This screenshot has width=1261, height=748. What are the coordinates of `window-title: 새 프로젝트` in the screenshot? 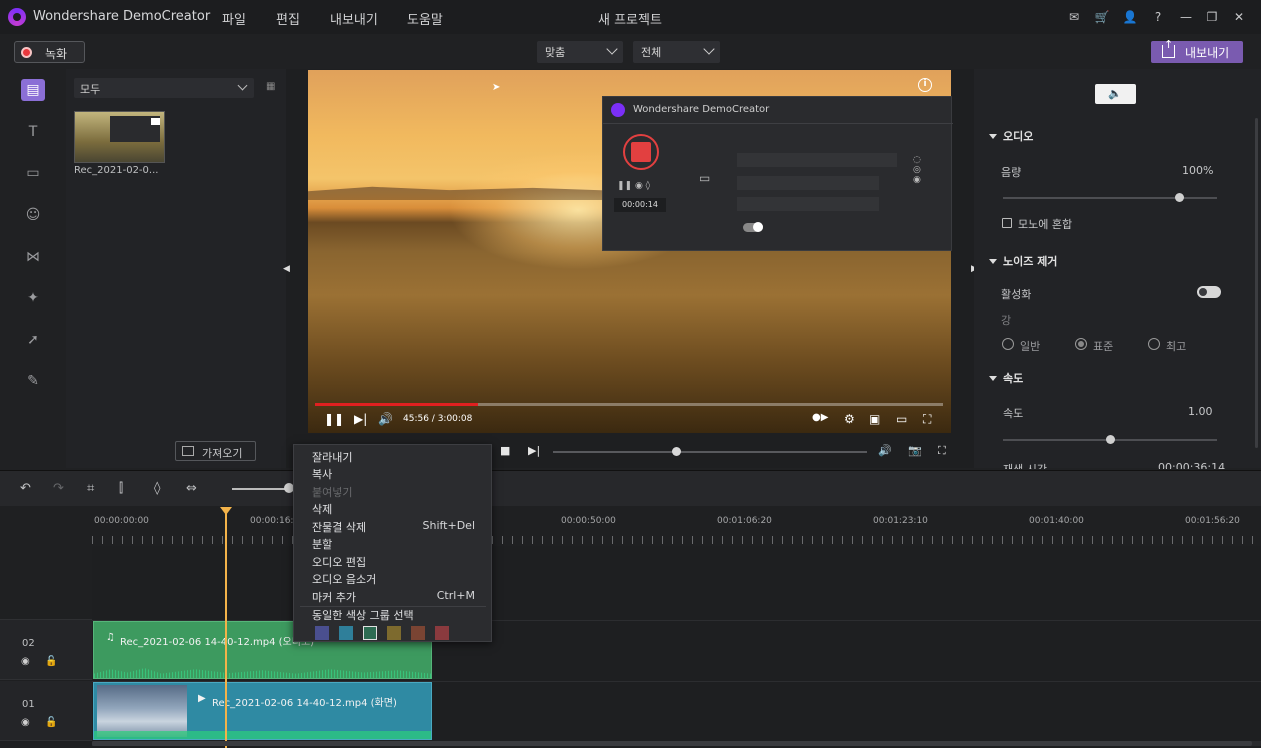 It's located at (630, 20).